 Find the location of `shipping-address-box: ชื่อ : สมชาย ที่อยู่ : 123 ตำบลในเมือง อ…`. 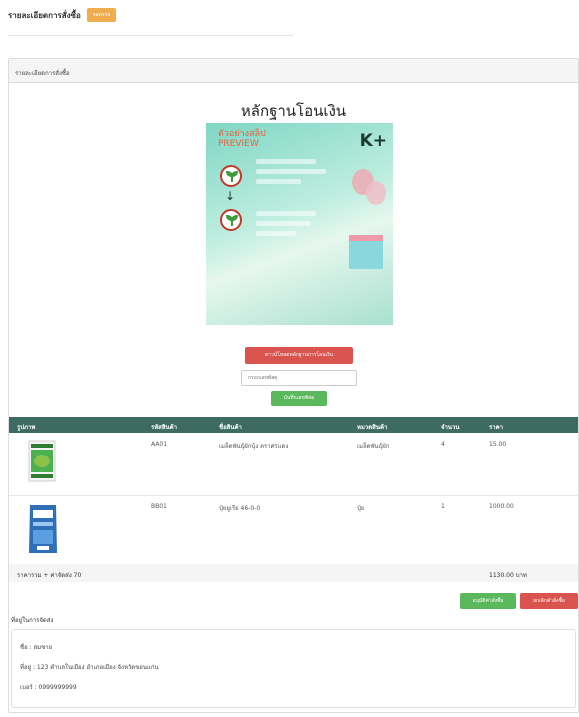

shipping-address-box: ชื่อ : สมชาย ที่อยู่ : 123 ตำบลในเมือง อ… is located at coordinates (293, 668).